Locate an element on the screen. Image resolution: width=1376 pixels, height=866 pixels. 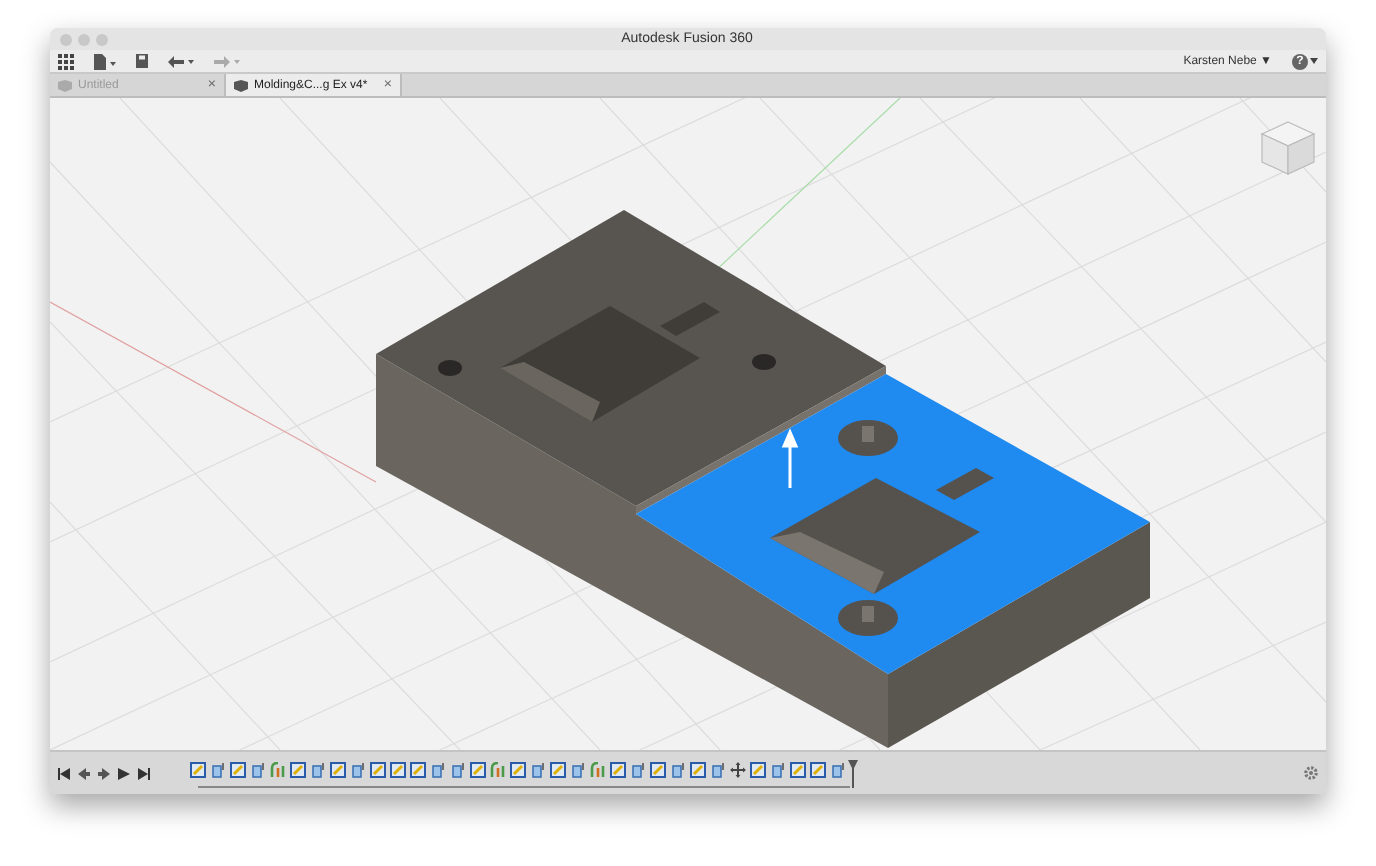
save-icon is located at coordinates (142, 61).